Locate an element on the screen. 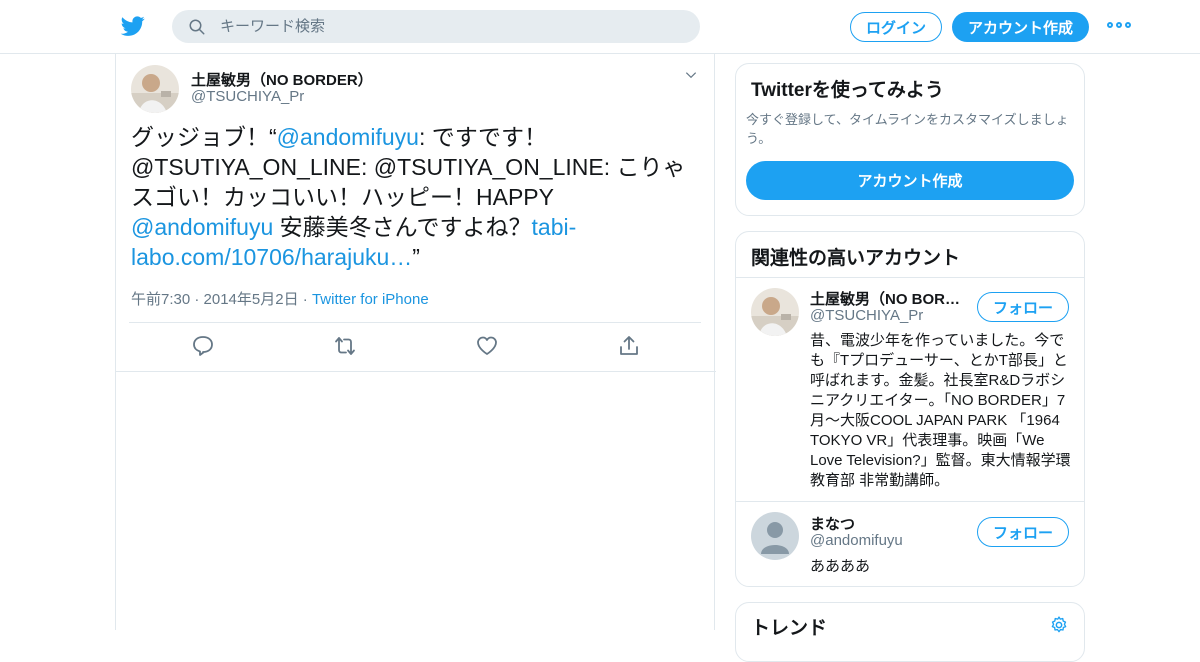 The height and width of the screenshot is (662, 1200). top-navigation-bar: ログイン アカウント作成 is located at coordinates (600, 27).